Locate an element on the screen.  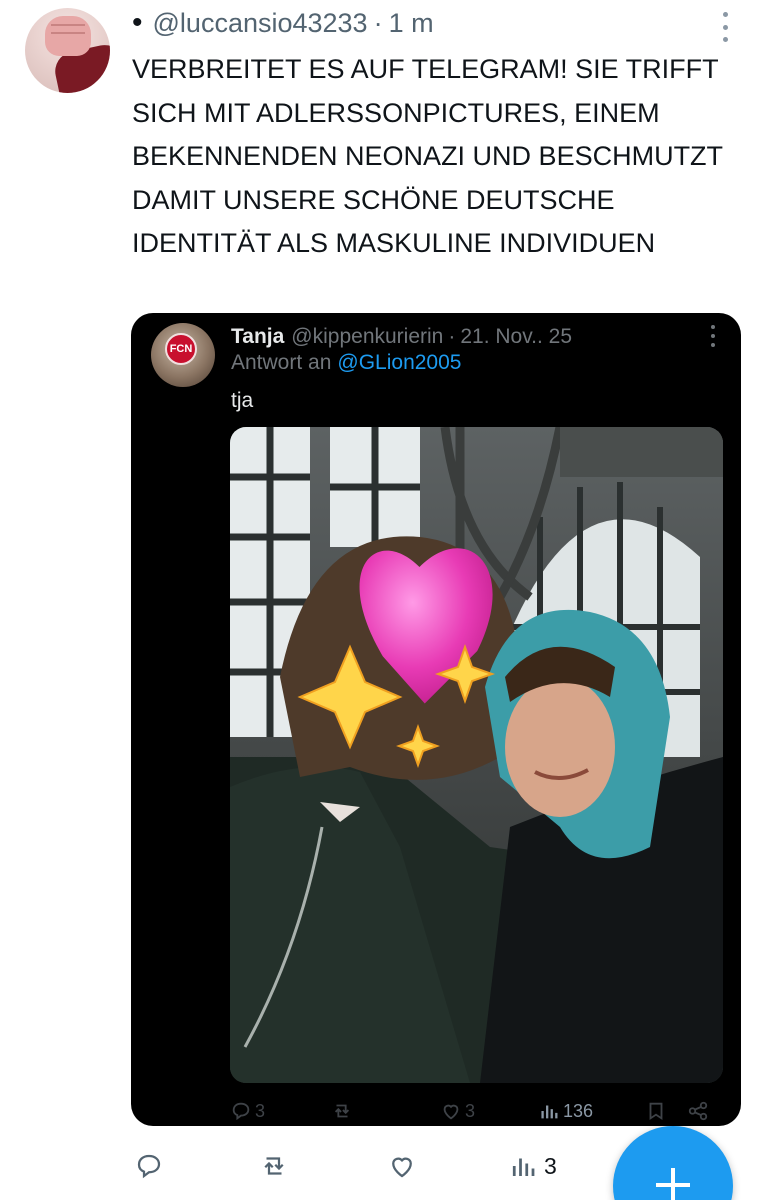
quoted-post-text: tja is located at coordinates (242, 400).